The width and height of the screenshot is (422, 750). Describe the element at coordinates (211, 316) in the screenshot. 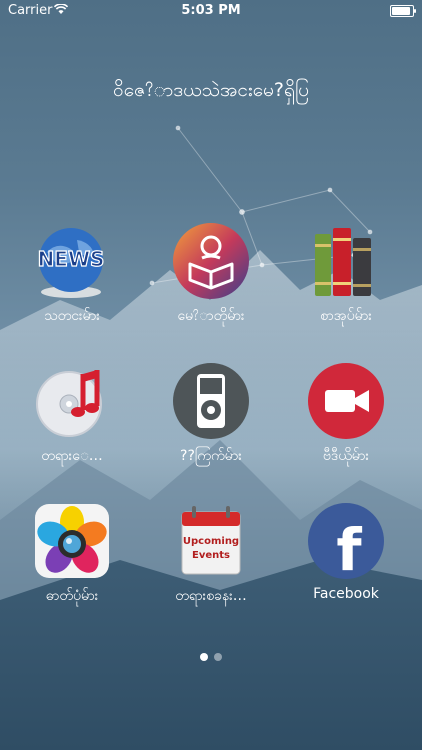

I see `app-label: မေ?ာတိုမ်ား` at that location.